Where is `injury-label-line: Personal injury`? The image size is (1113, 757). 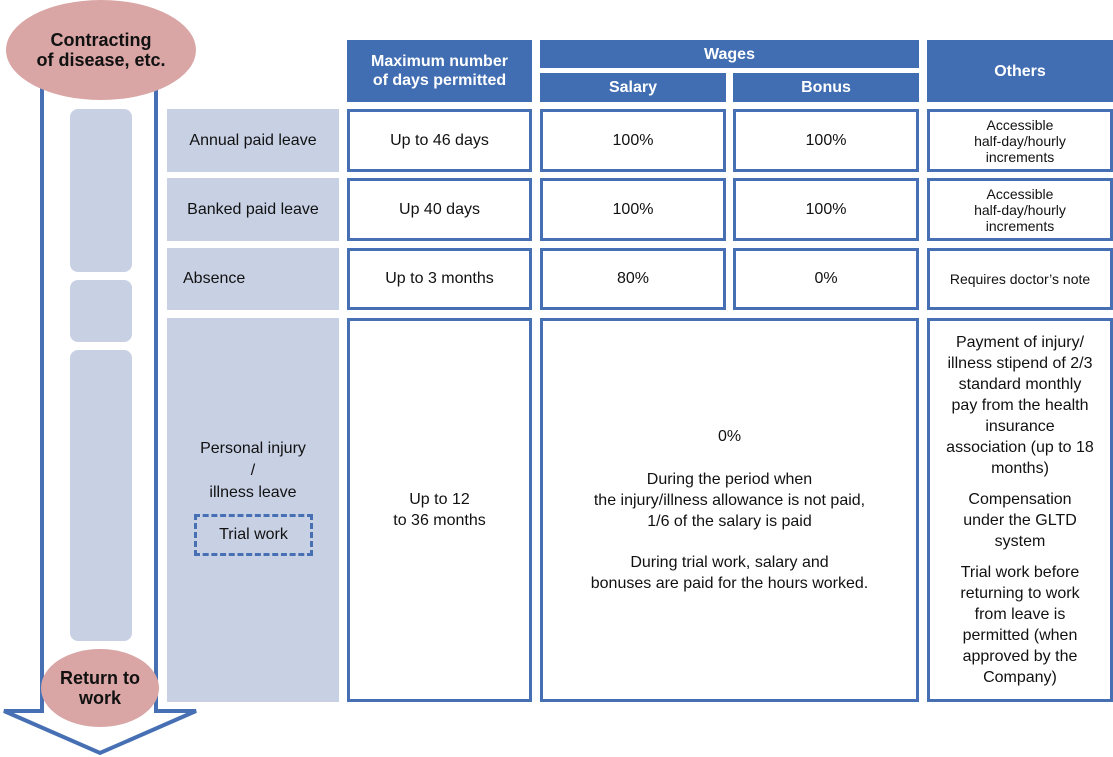
injury-label-line: Personal injury is located at coordinates (253, 448).